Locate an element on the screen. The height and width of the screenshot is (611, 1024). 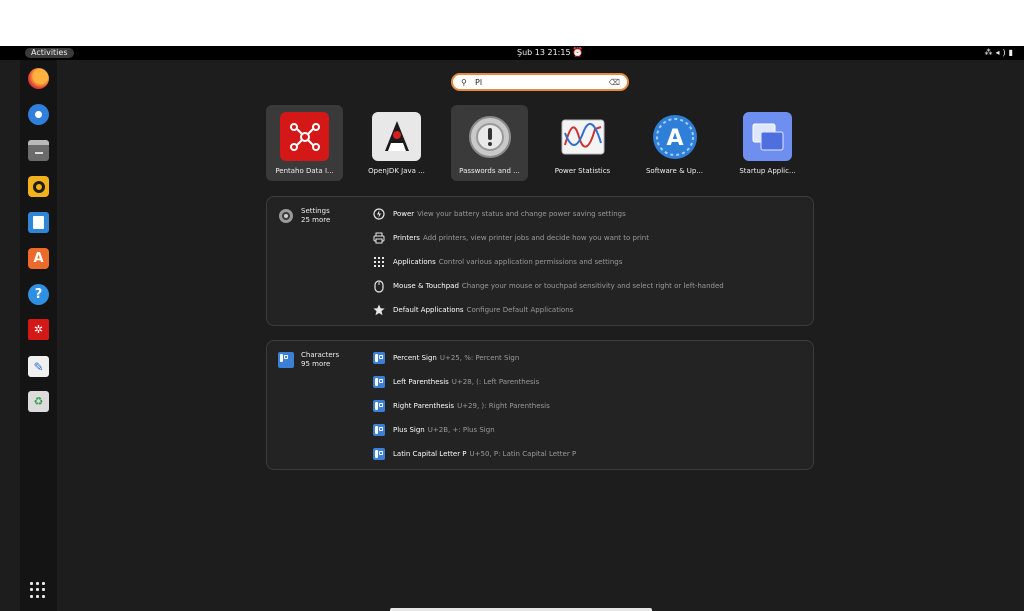
system-tray: ⁂◂)▮ is located at coordinates (1000, 53).